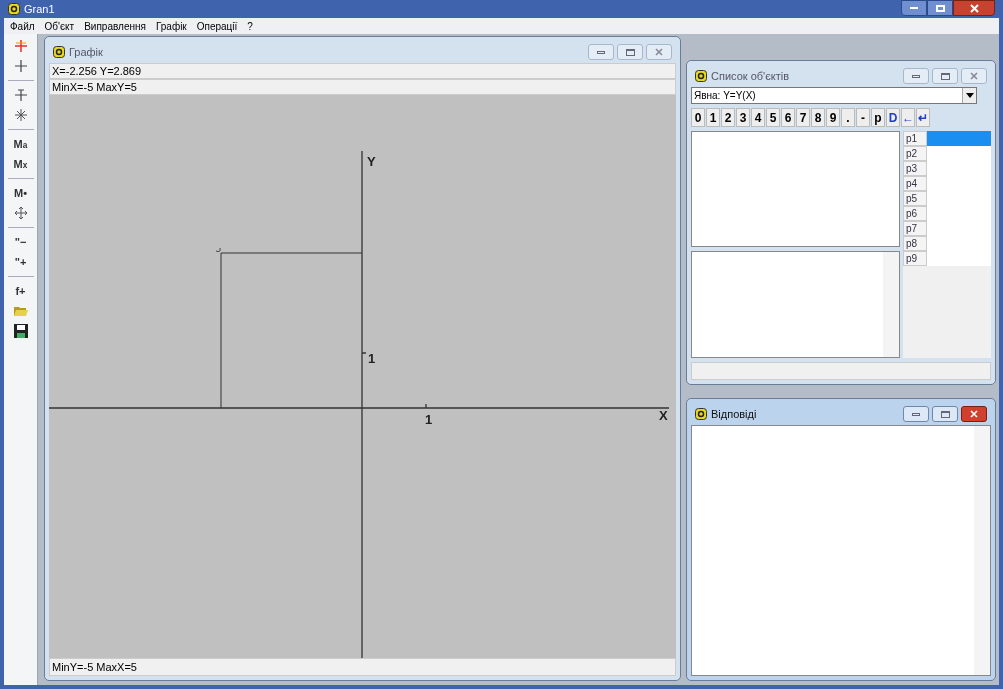  I want to click on menu-item: Об'єкт, so click(59, 26).